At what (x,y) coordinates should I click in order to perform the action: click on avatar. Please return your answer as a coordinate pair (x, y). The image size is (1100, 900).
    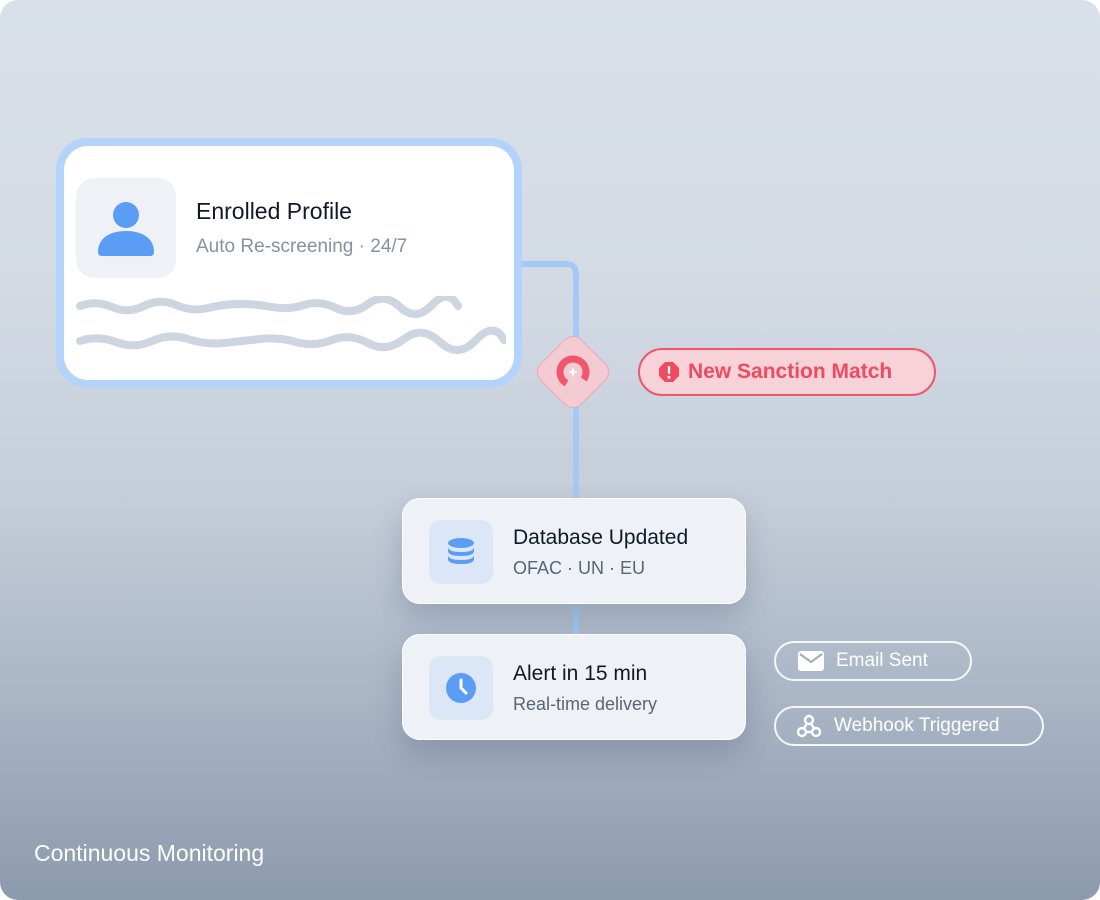
    Looking at the image, I should click on (126, 228).